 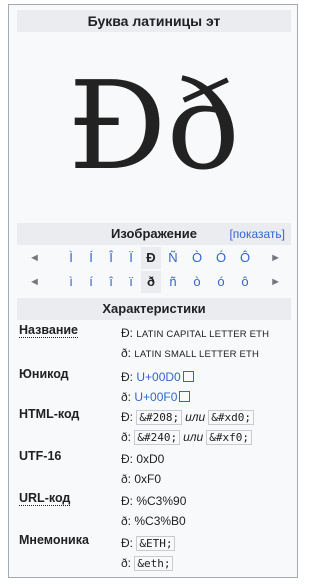 I want to click on label-mnemonic: Мнемоника, so click(x=54, y=540).